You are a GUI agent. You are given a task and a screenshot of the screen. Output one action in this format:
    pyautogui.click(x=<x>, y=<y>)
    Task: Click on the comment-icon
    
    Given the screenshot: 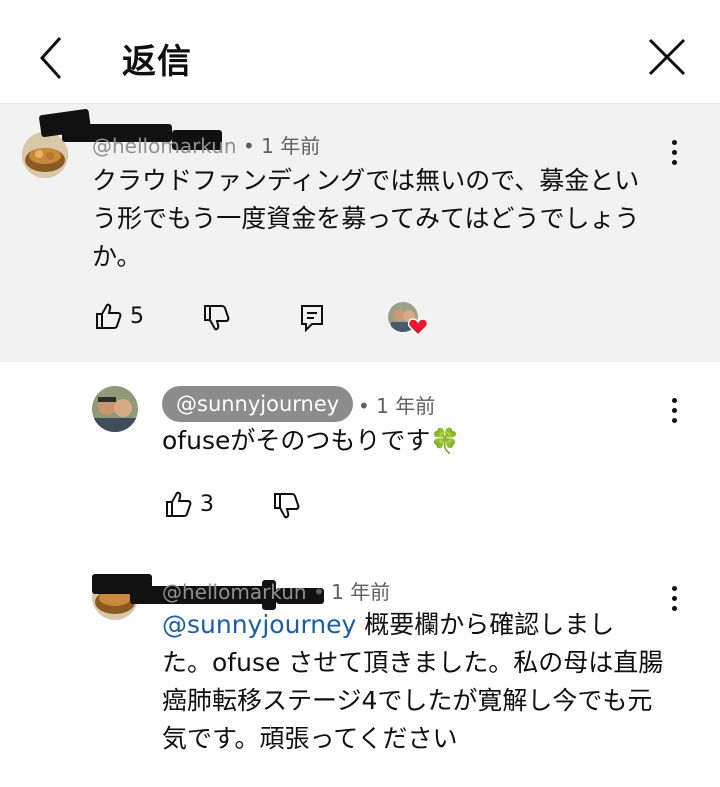 What is the action you would take?
    pyautogui.click(x=312, y=319)
    